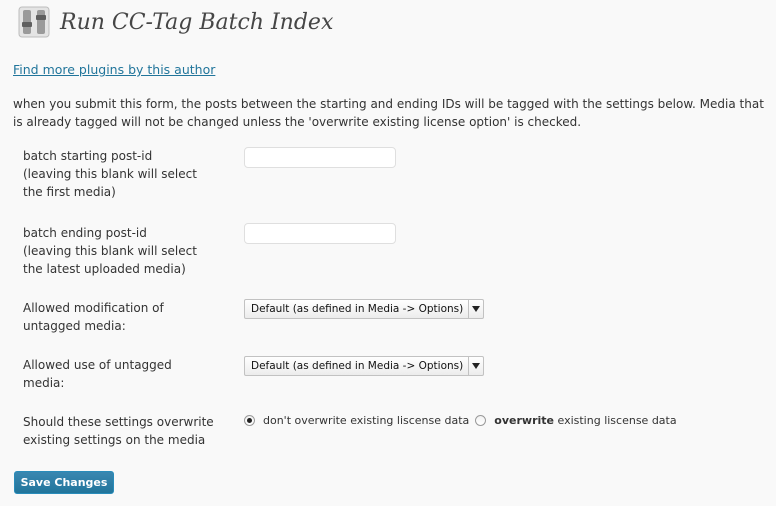  What do you see at coordinates (366, 420) in the screenshot?
I see `keep-radio-label: don't overwrite existing liscense data` at bounding box center [366, 420].